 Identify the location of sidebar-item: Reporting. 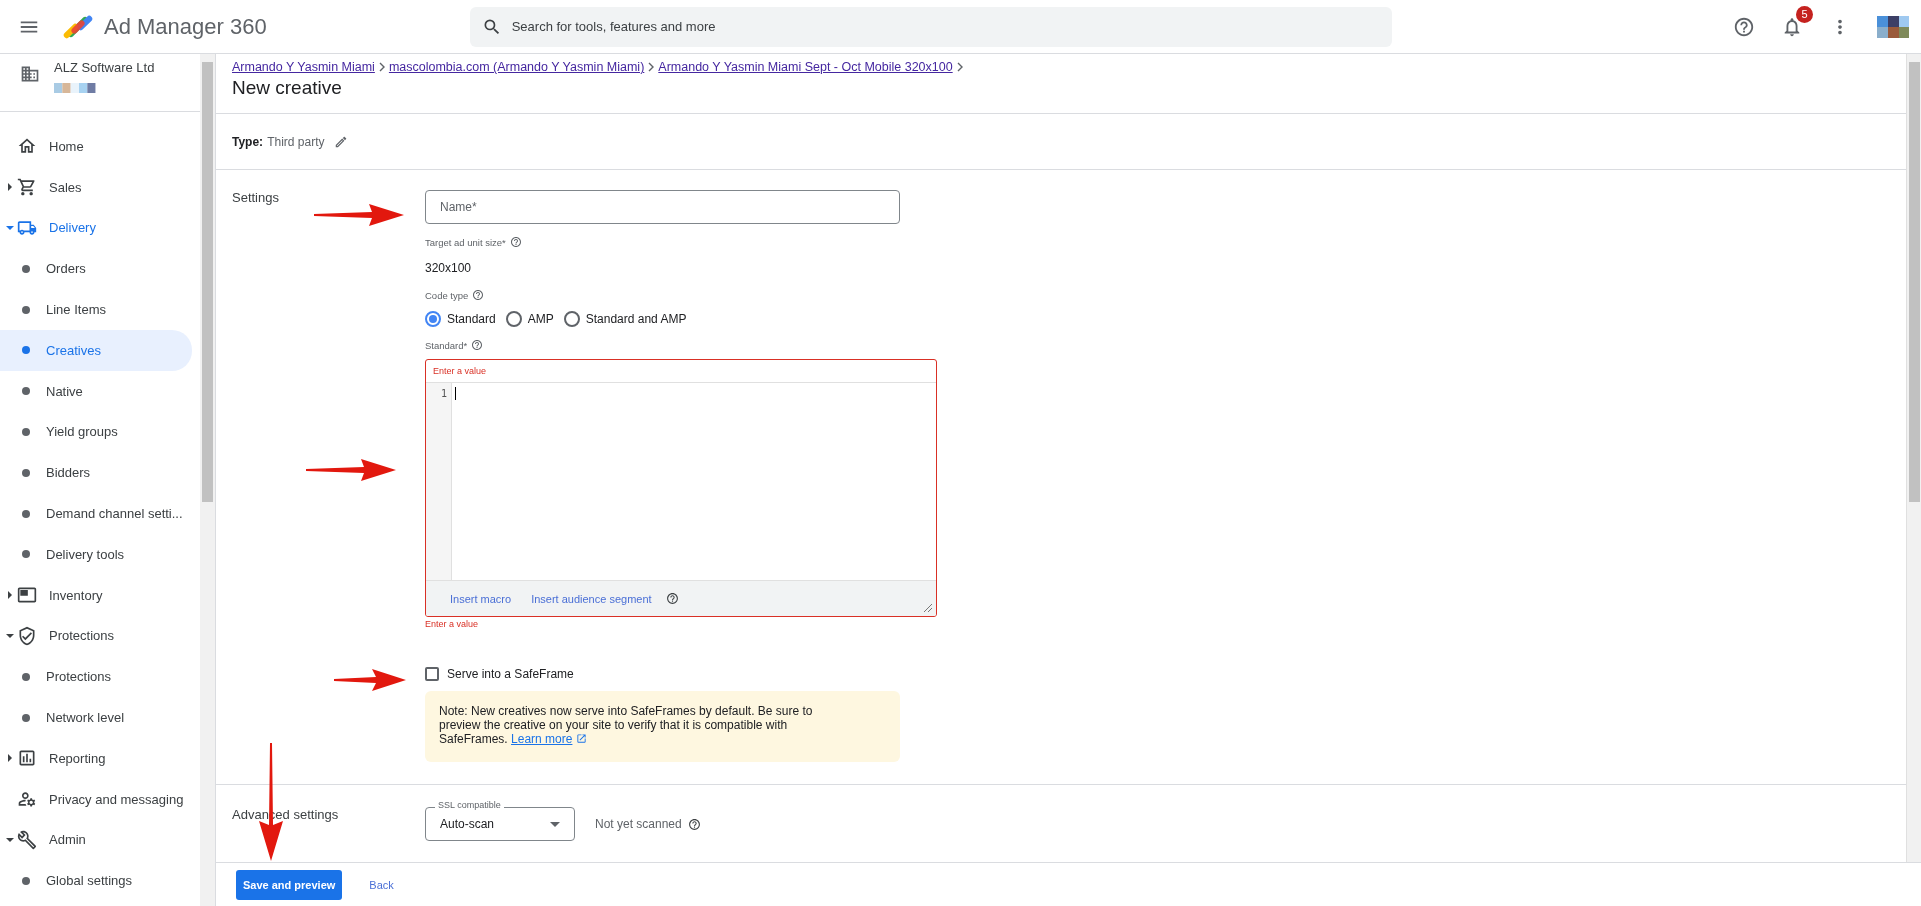
(100, 758).